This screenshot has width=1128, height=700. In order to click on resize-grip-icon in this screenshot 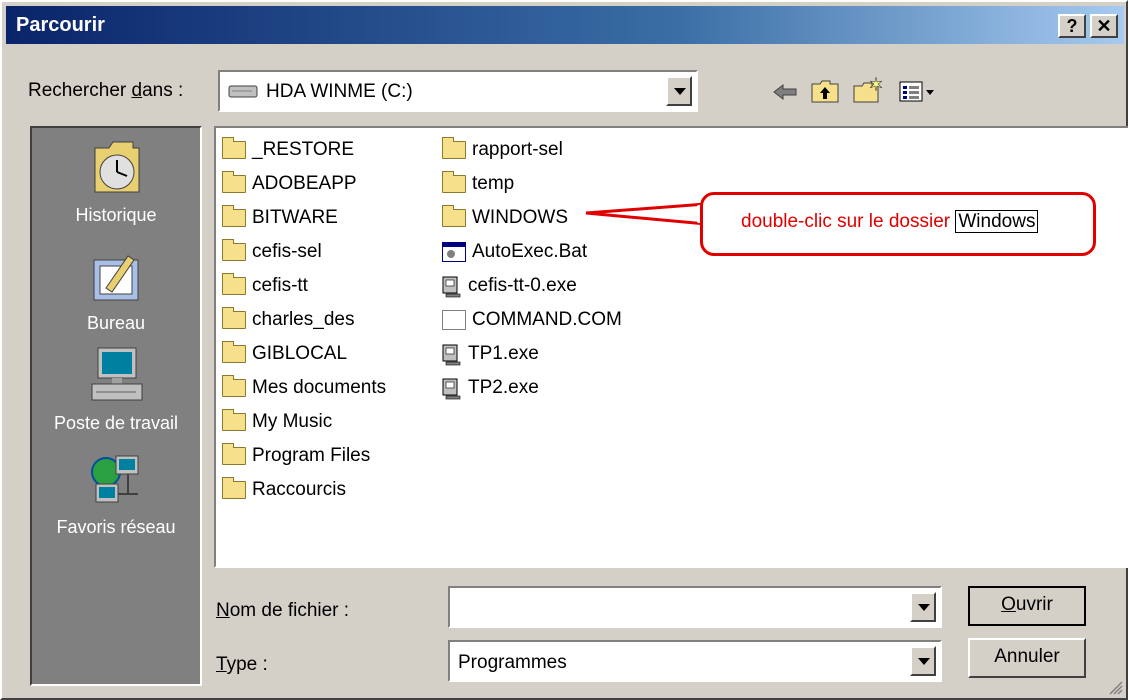, I will do `click(1115, 687)`.